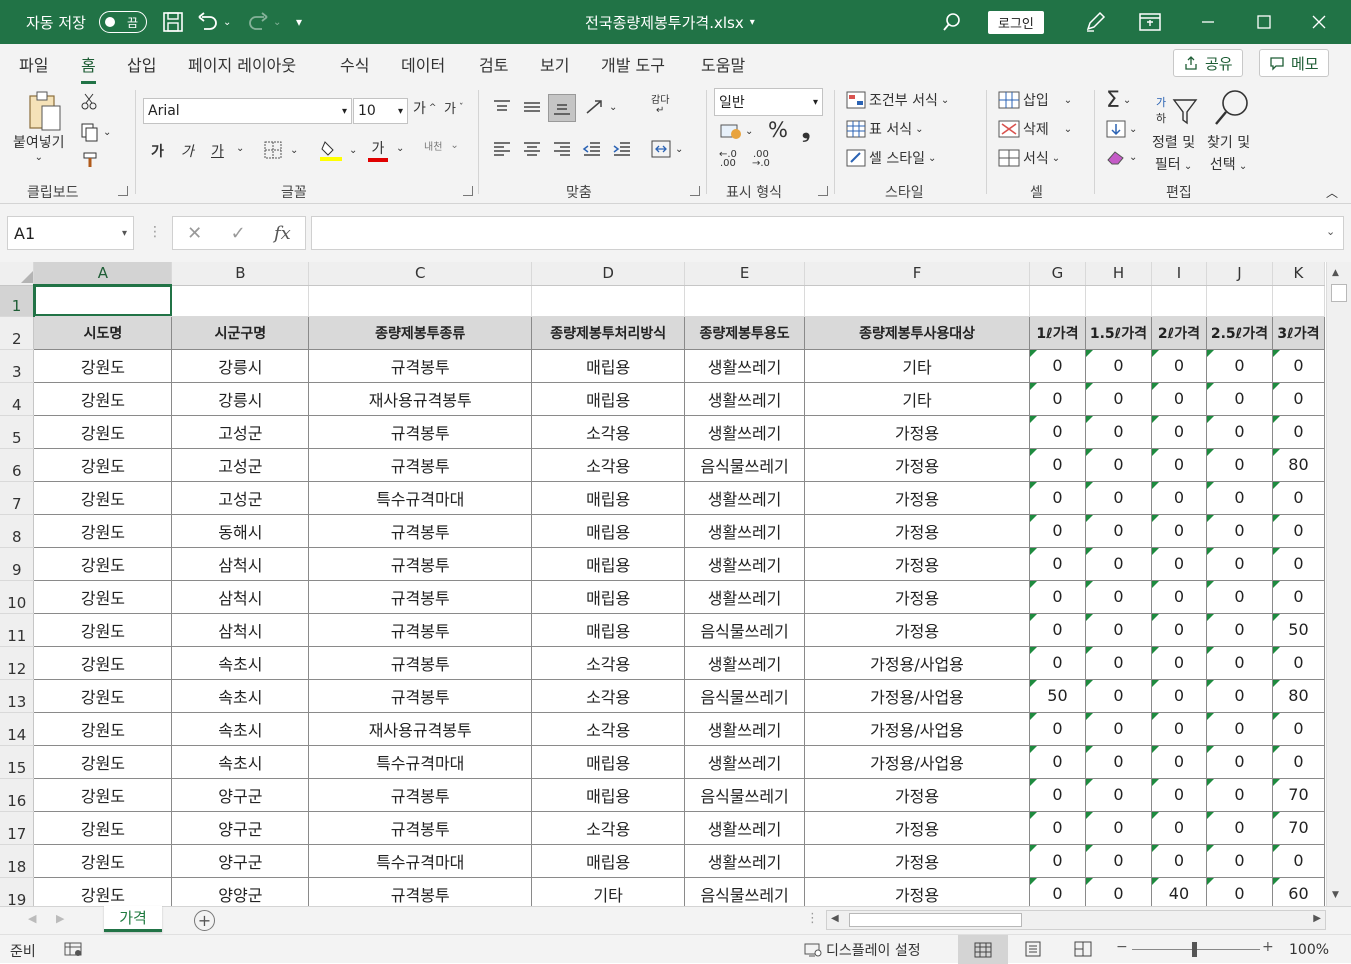  What do you see at coordinates (935, 920) in the screenshot?
I see `horizontal-scroll-thumb` at bounding box center [935, 920].